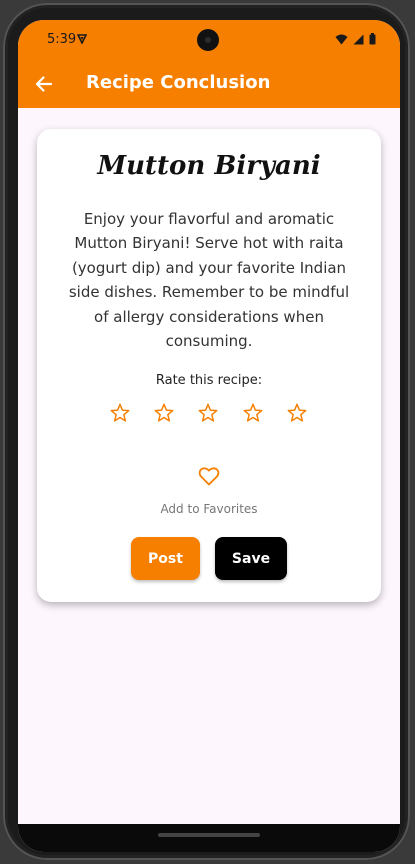 The width and height of the screenshot is (415, 864). I want to click on status-bar: 5:39, so click(209, 40).